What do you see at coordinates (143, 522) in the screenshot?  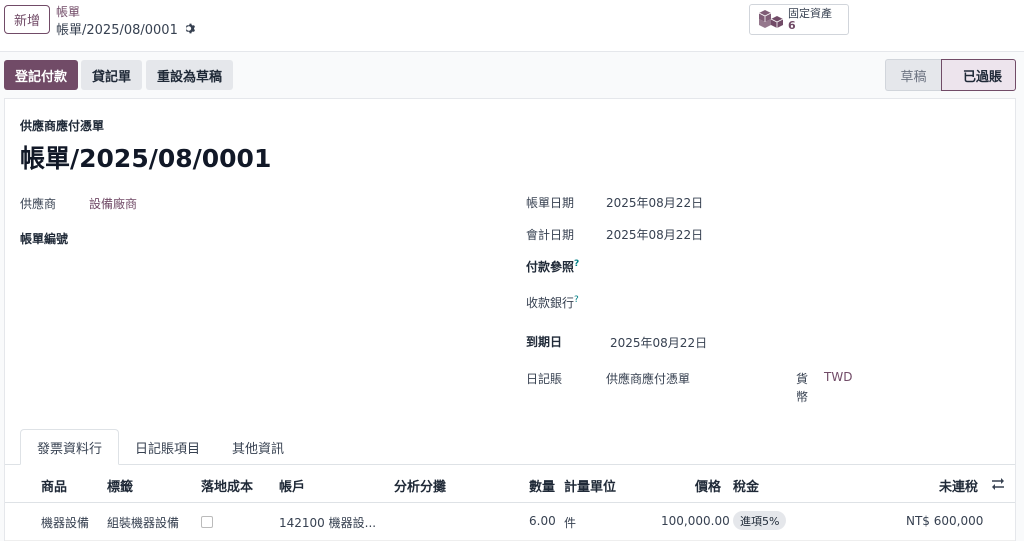 I see `cell-label: 組裝機器設備` at bounding box center [143, 522].